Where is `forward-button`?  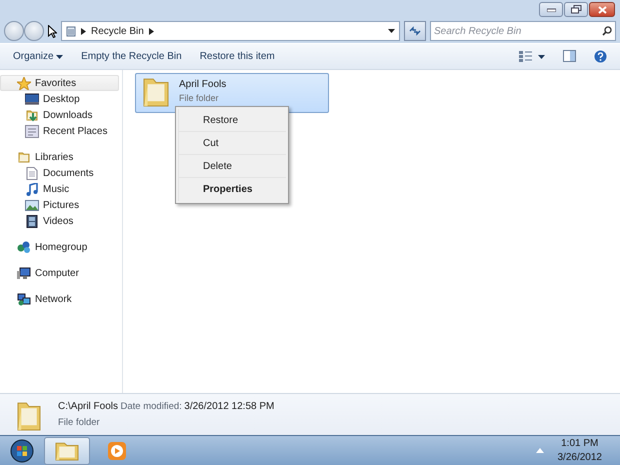 forward-button is located at coordinates (34, 31).